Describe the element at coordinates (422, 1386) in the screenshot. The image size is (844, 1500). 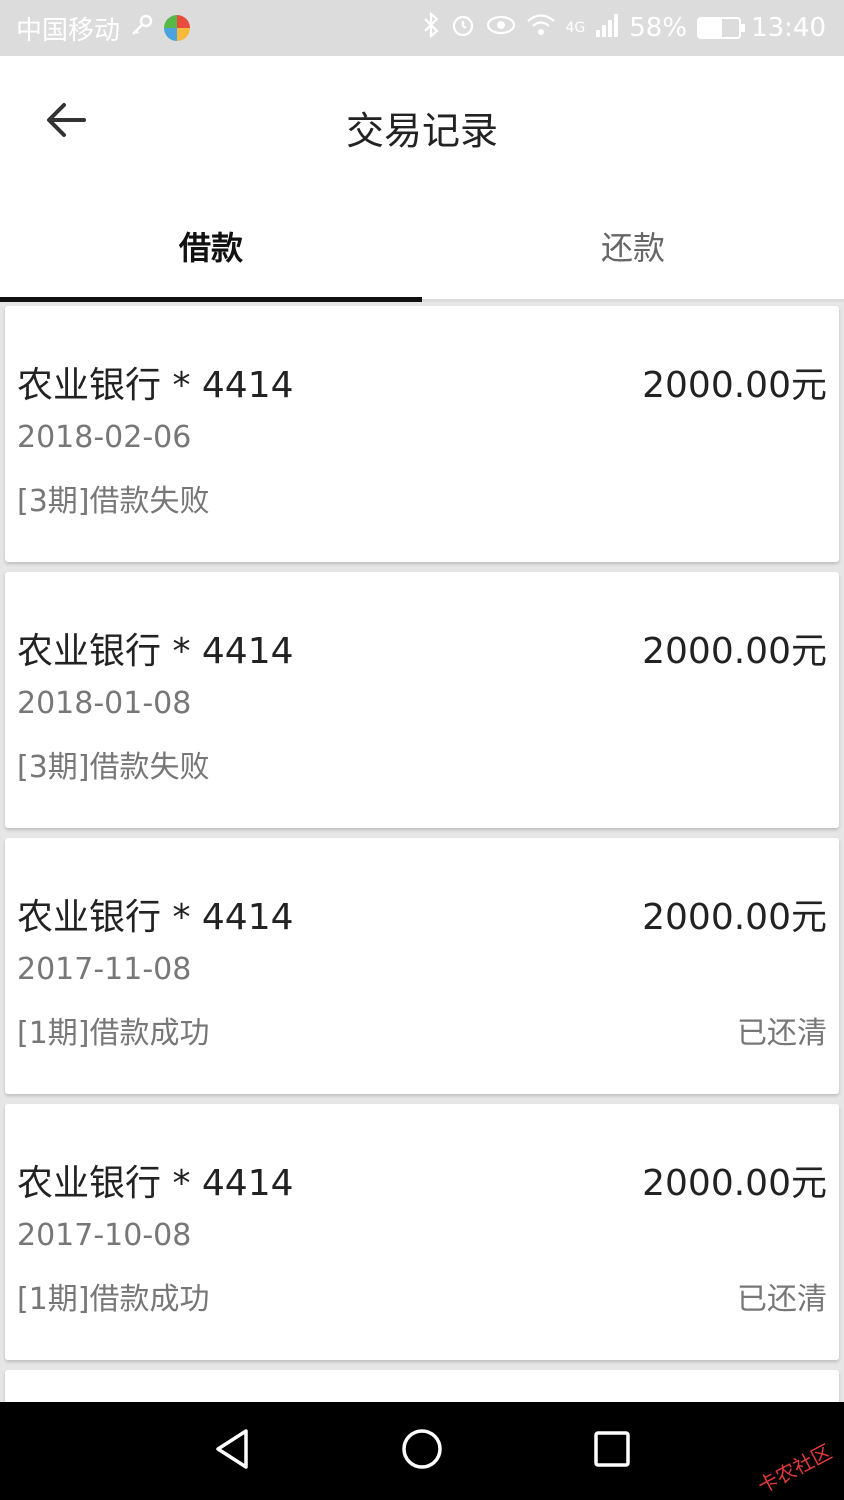
I see `transaction-card` at that location.